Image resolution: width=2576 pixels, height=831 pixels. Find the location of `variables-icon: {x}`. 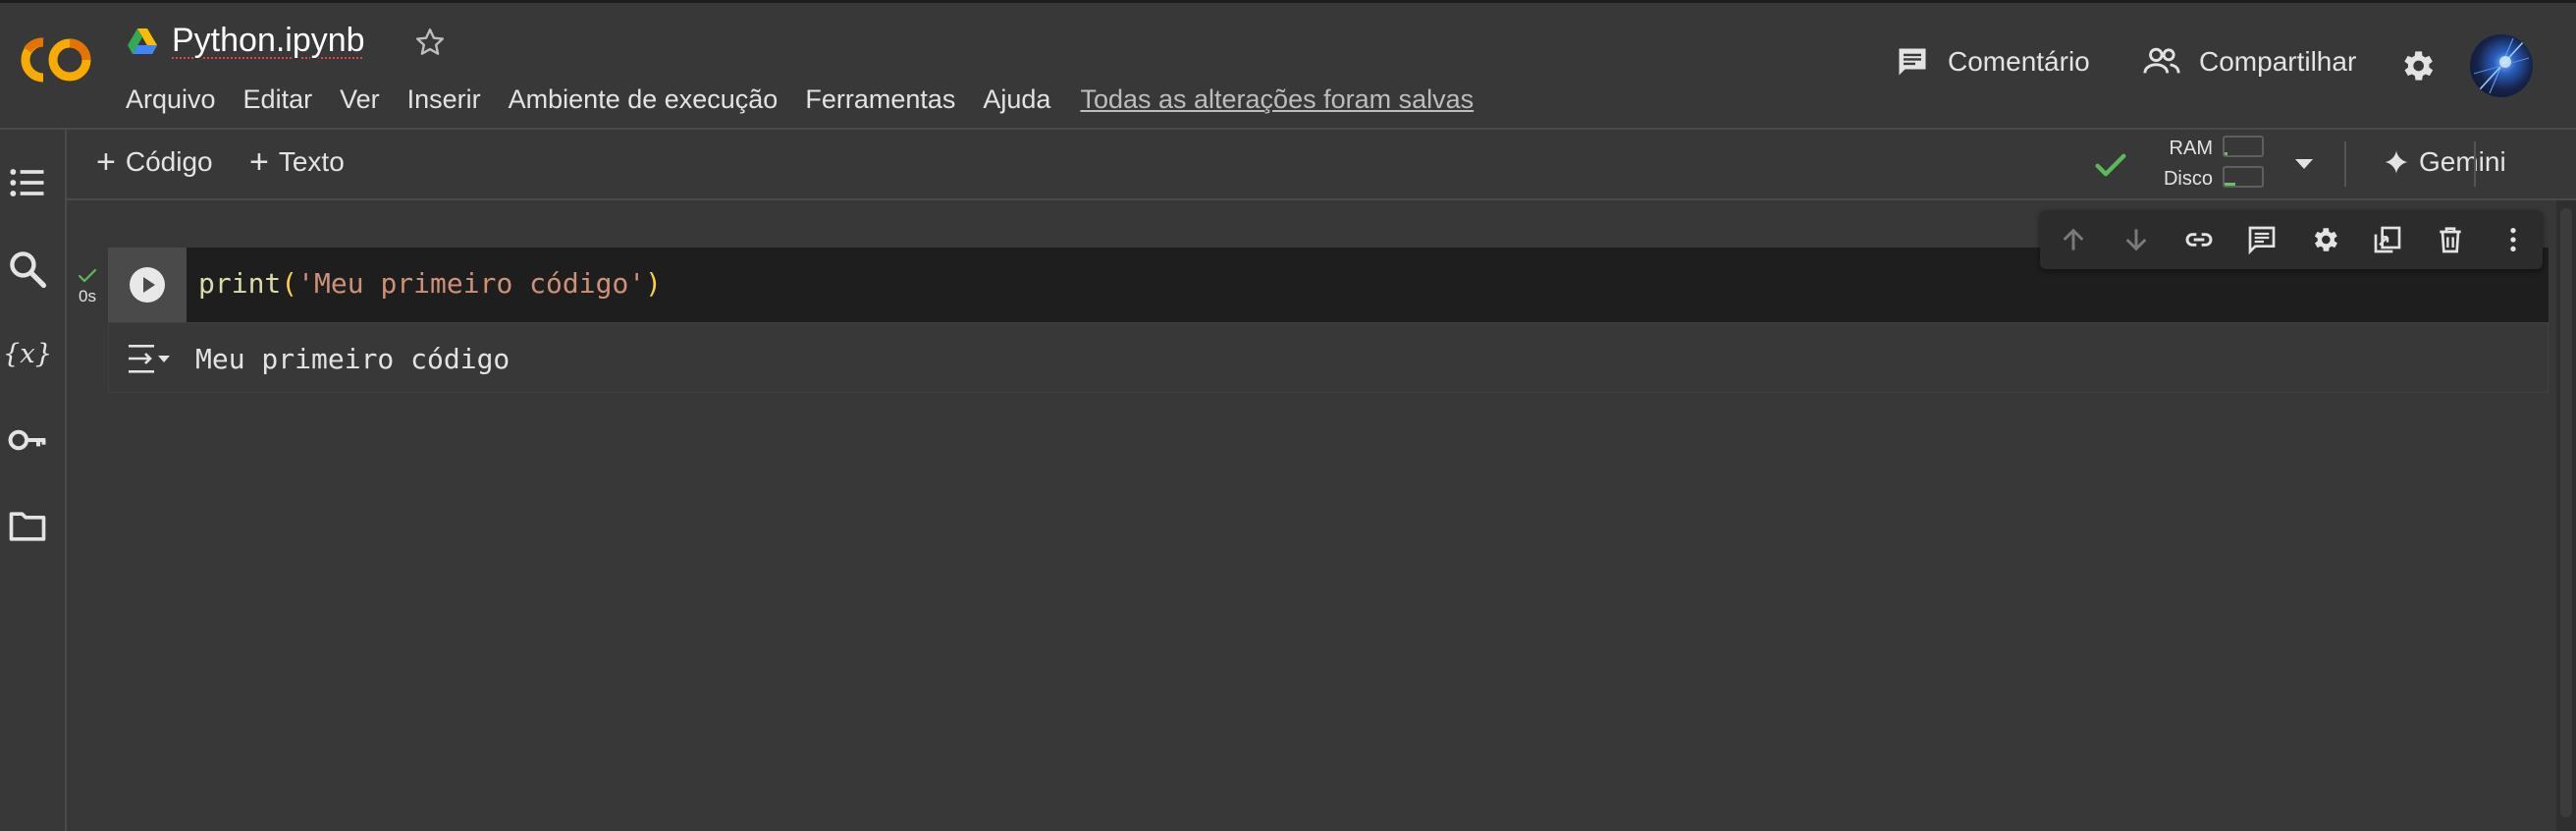

variables-icon: {x} is located at coordinates (27, 353).